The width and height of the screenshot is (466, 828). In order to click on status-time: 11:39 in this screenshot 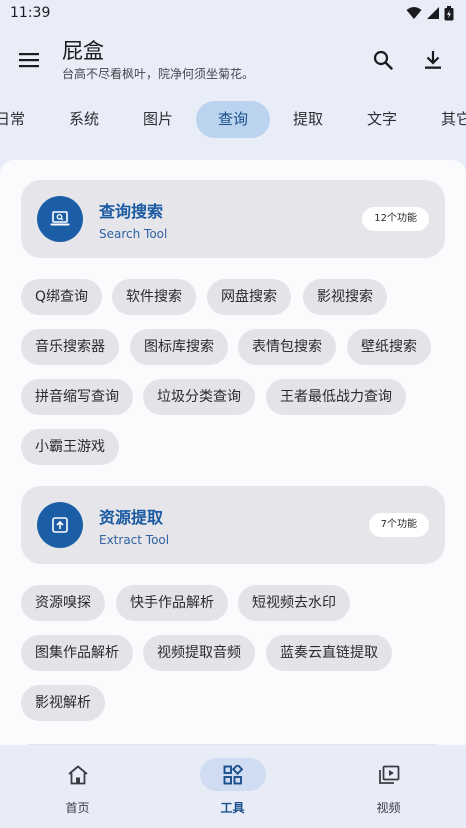, I will do `click(30, 13)`.